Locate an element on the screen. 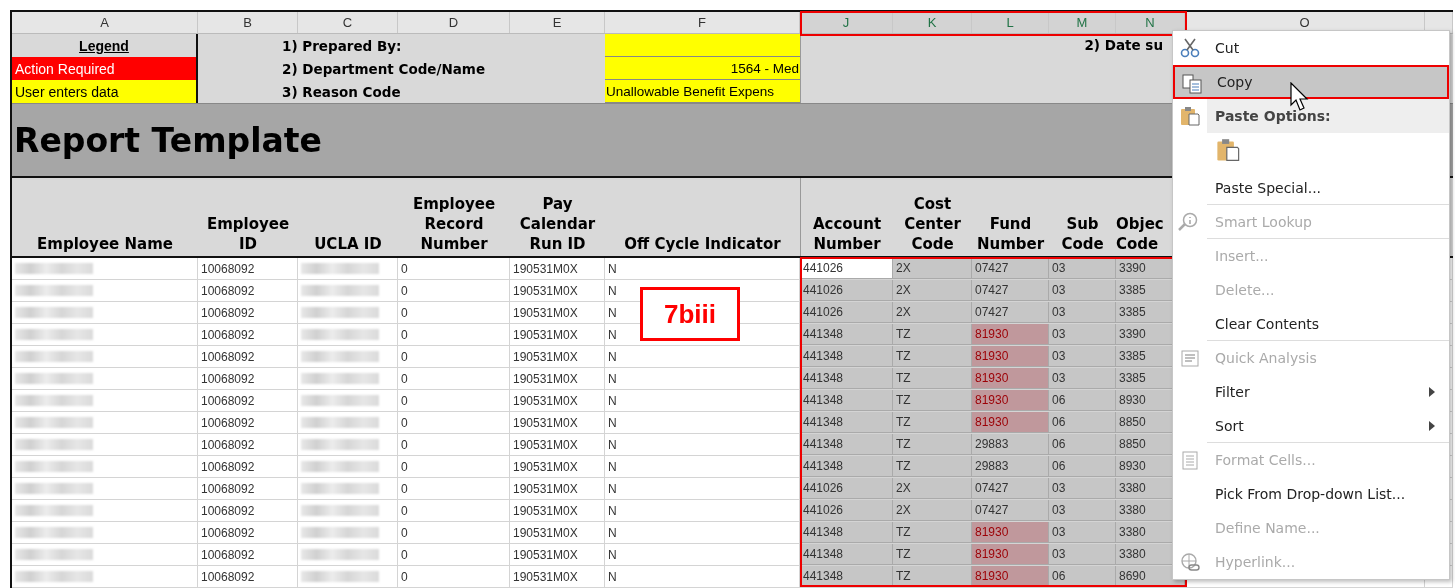 Image resolution: width=1455 pixels, height=588 pixels. menu-item: Clear Contents is located at coordinates (1328, 324).